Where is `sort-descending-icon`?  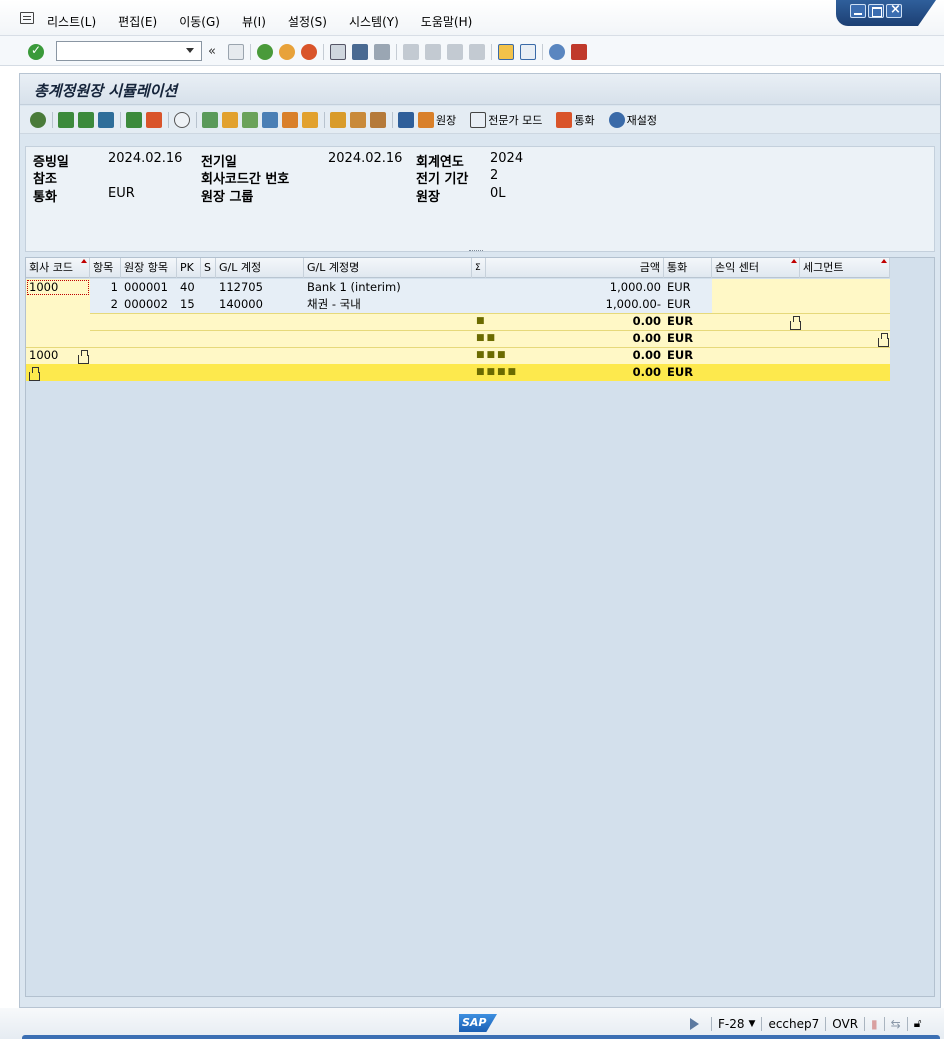 sort-descending-icon is located at coordinates (86, 119).